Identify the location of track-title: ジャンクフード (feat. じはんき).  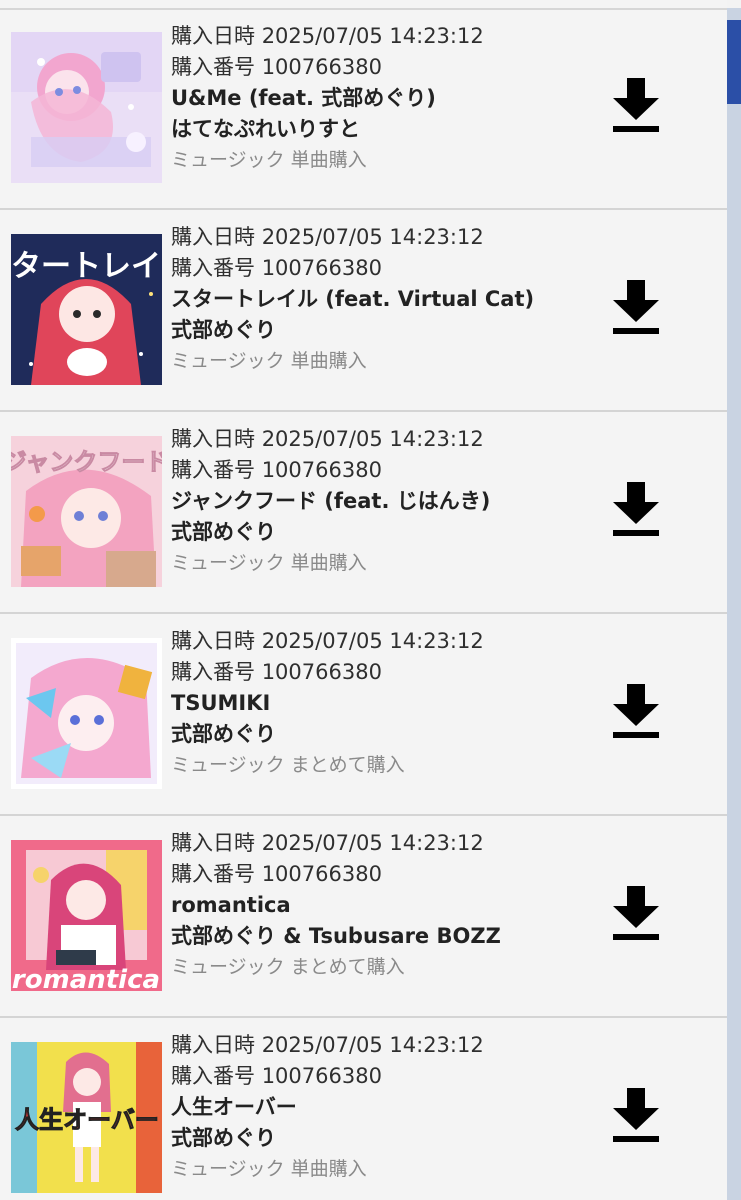
(331, 501).